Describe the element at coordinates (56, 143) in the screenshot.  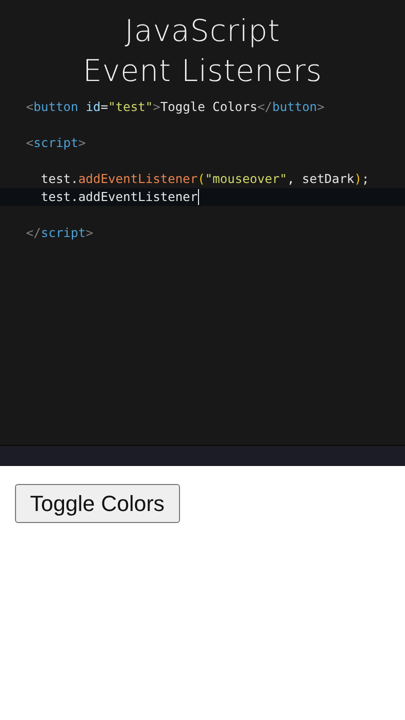
I see `code-line: <script>` at that location.